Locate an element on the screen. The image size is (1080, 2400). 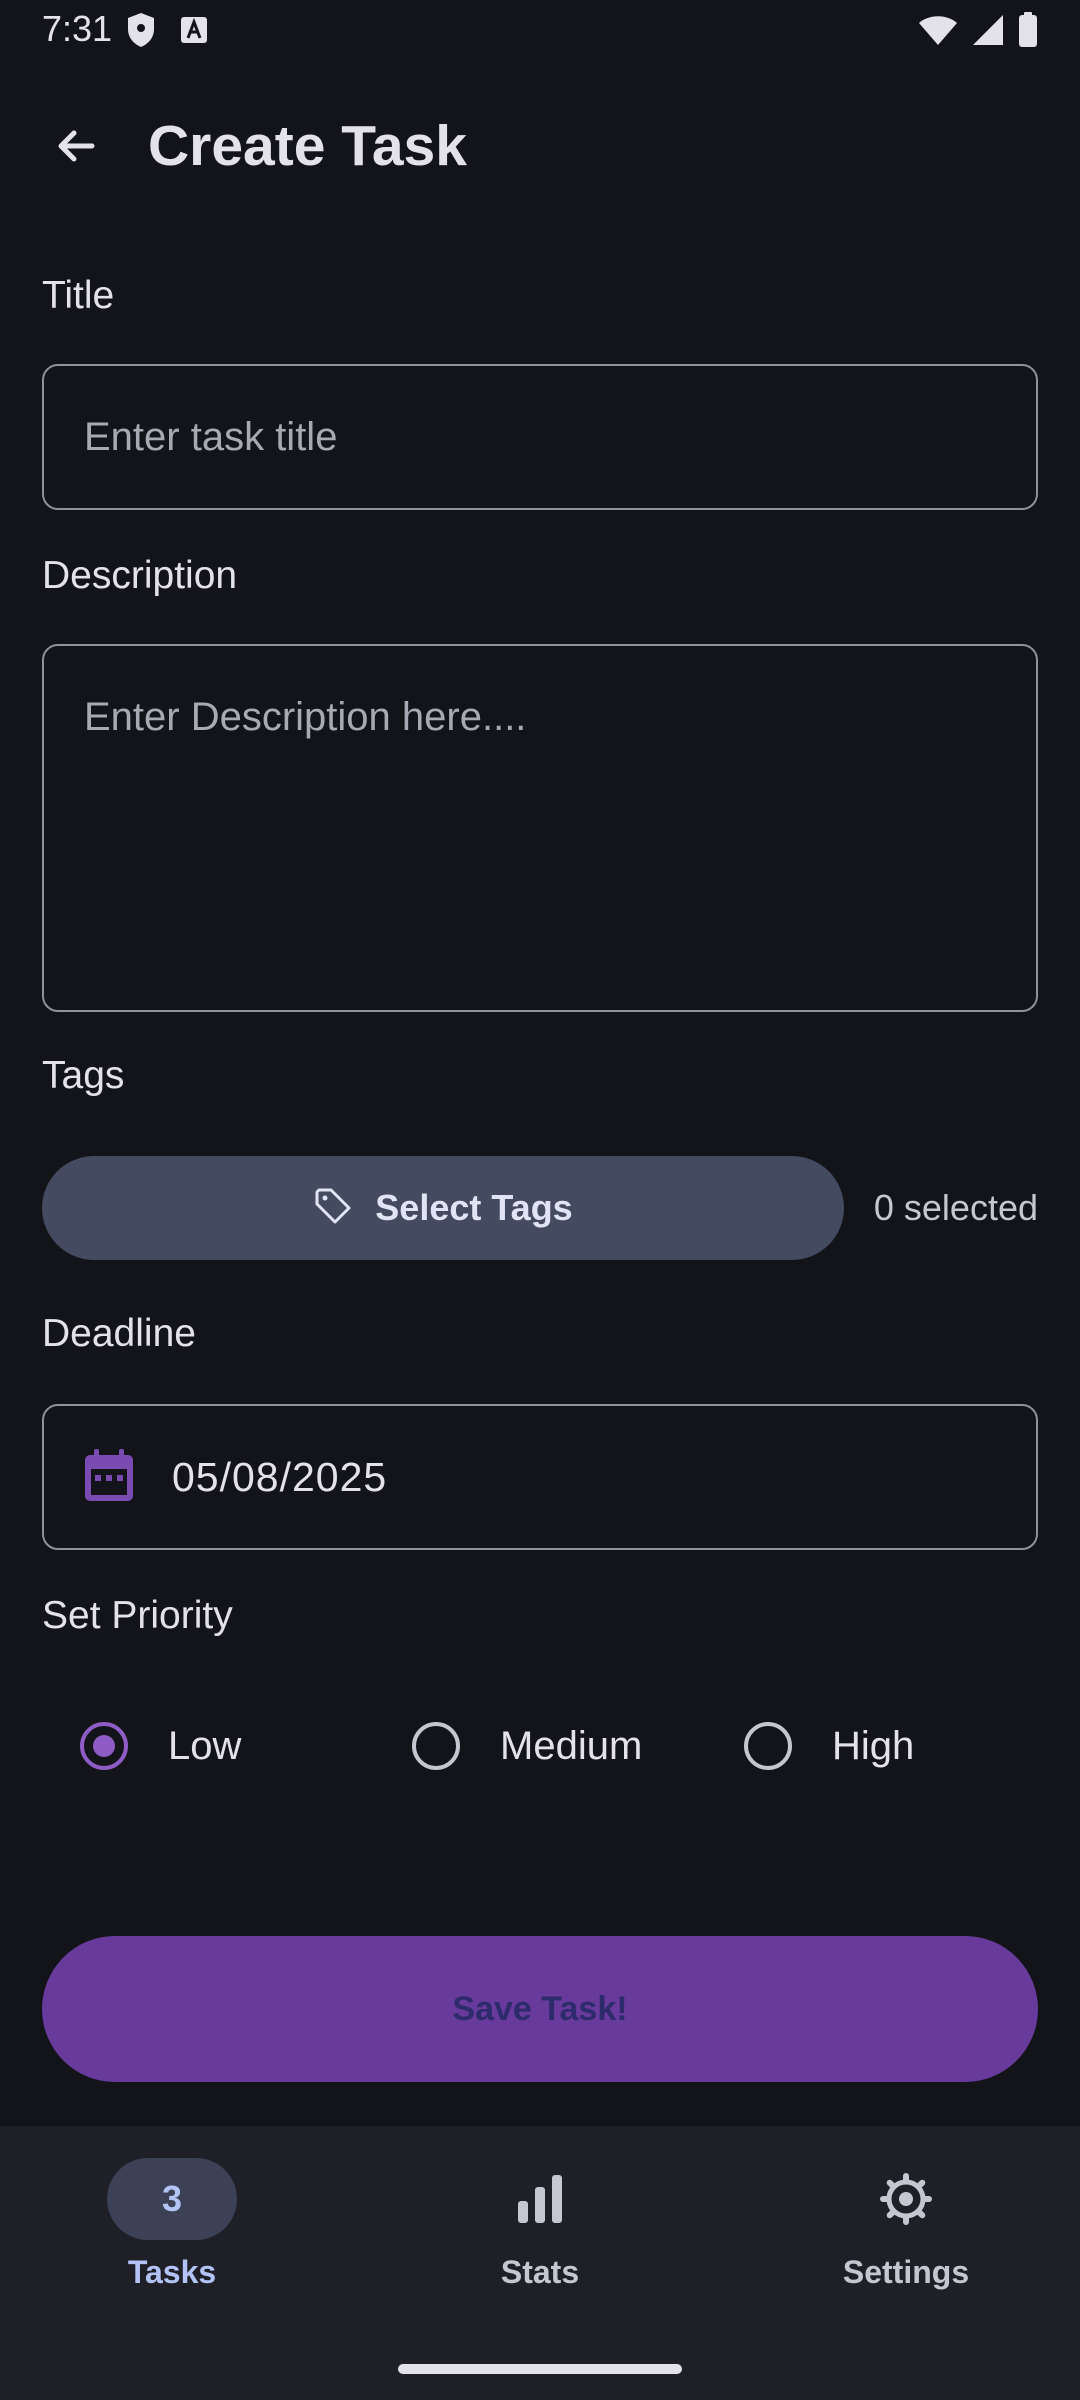
title-label: Title is located at coordinates (78, 295).